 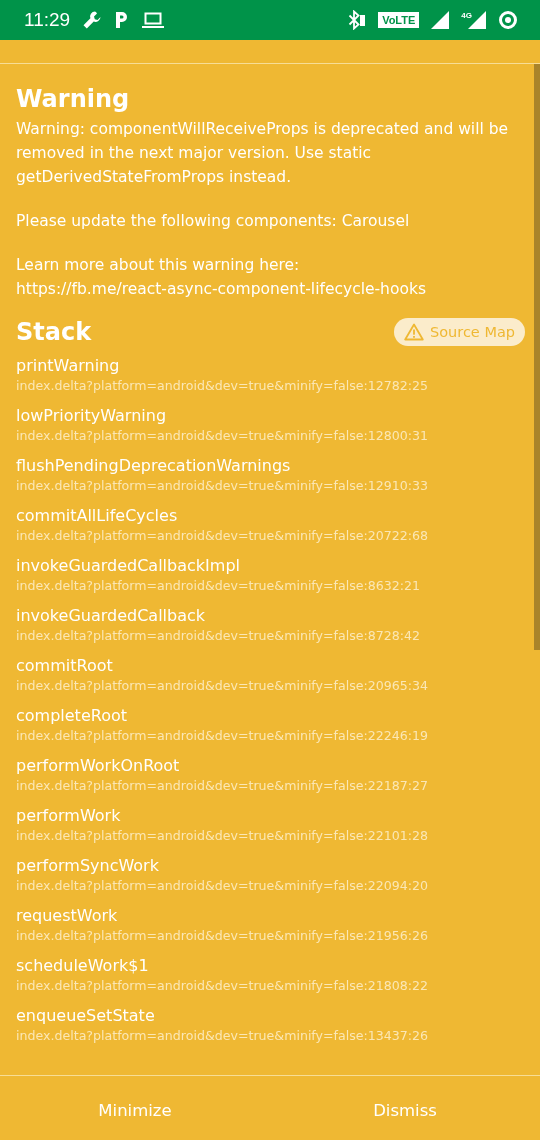 What do you see at coordinates (54, 332) in the screenshot?
I see `stack-title: Stack` at bounding box center [54, 332].